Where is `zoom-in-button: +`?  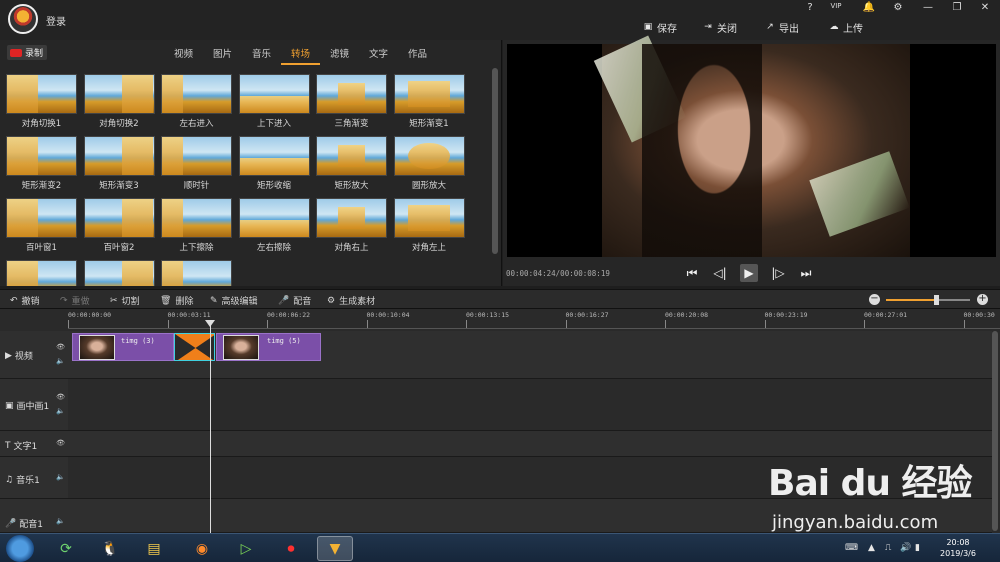
zoom-in-button: + is located at coordinates (982, 299).